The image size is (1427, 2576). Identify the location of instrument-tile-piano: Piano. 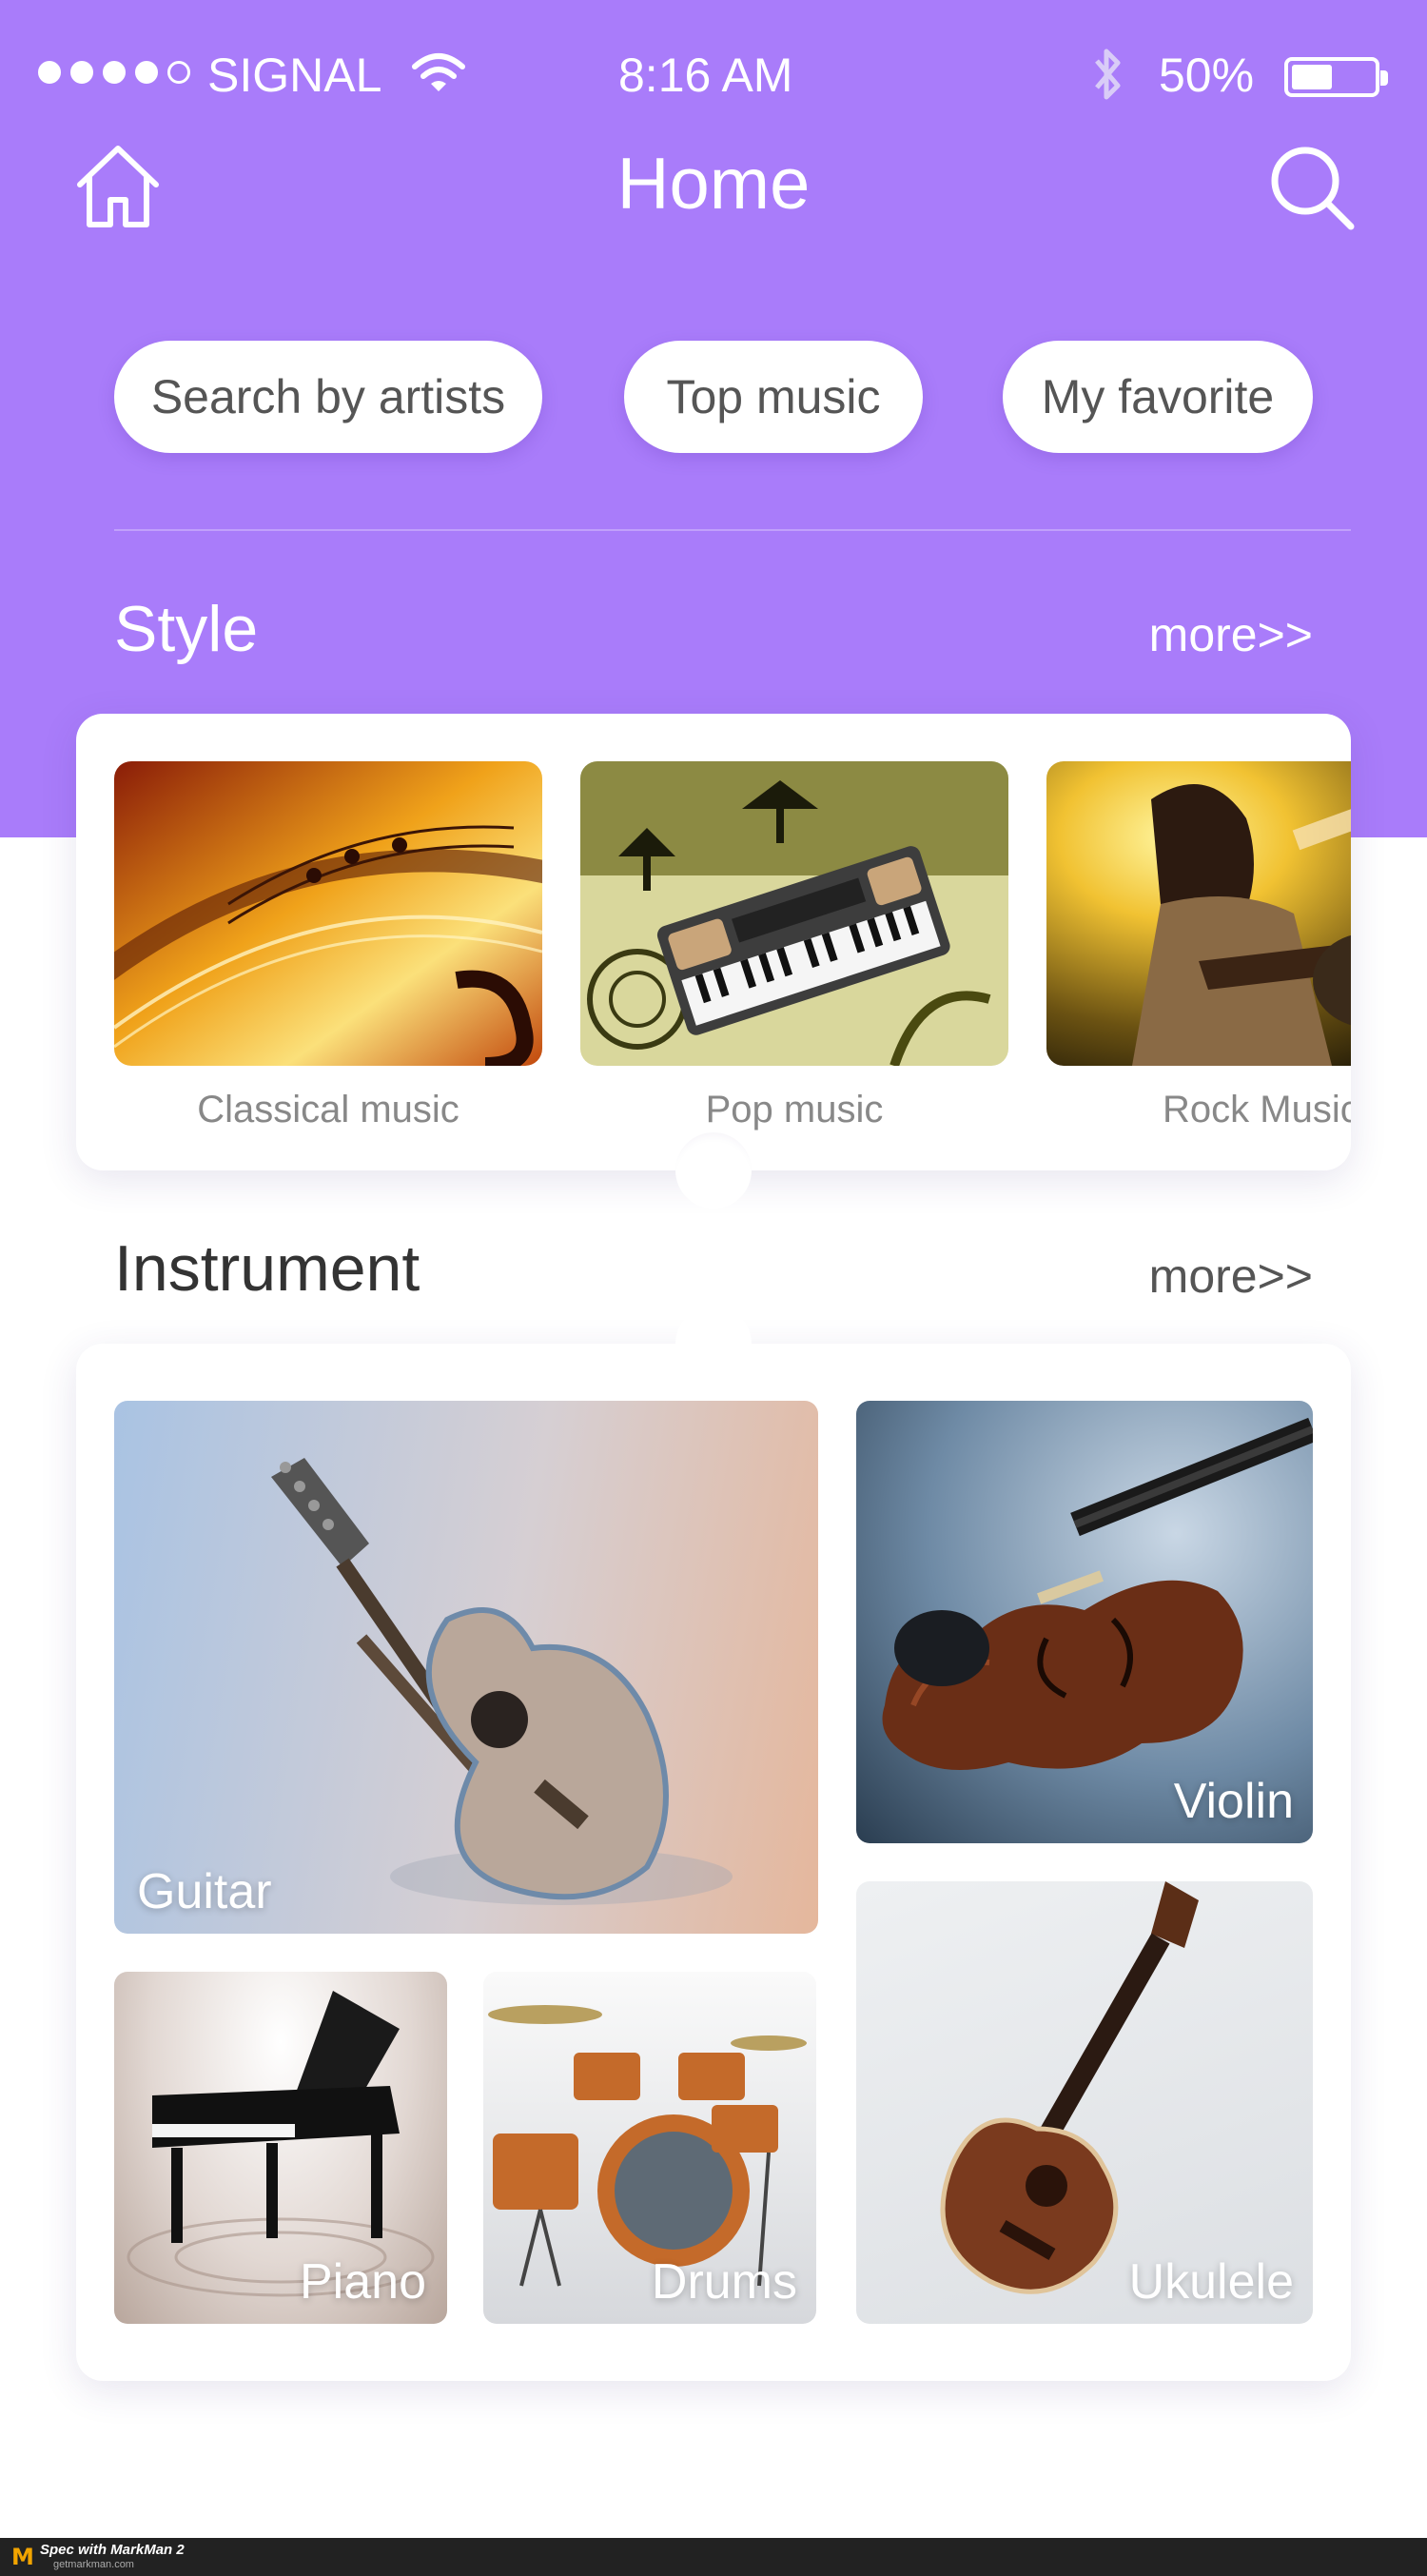
(280, 2148).